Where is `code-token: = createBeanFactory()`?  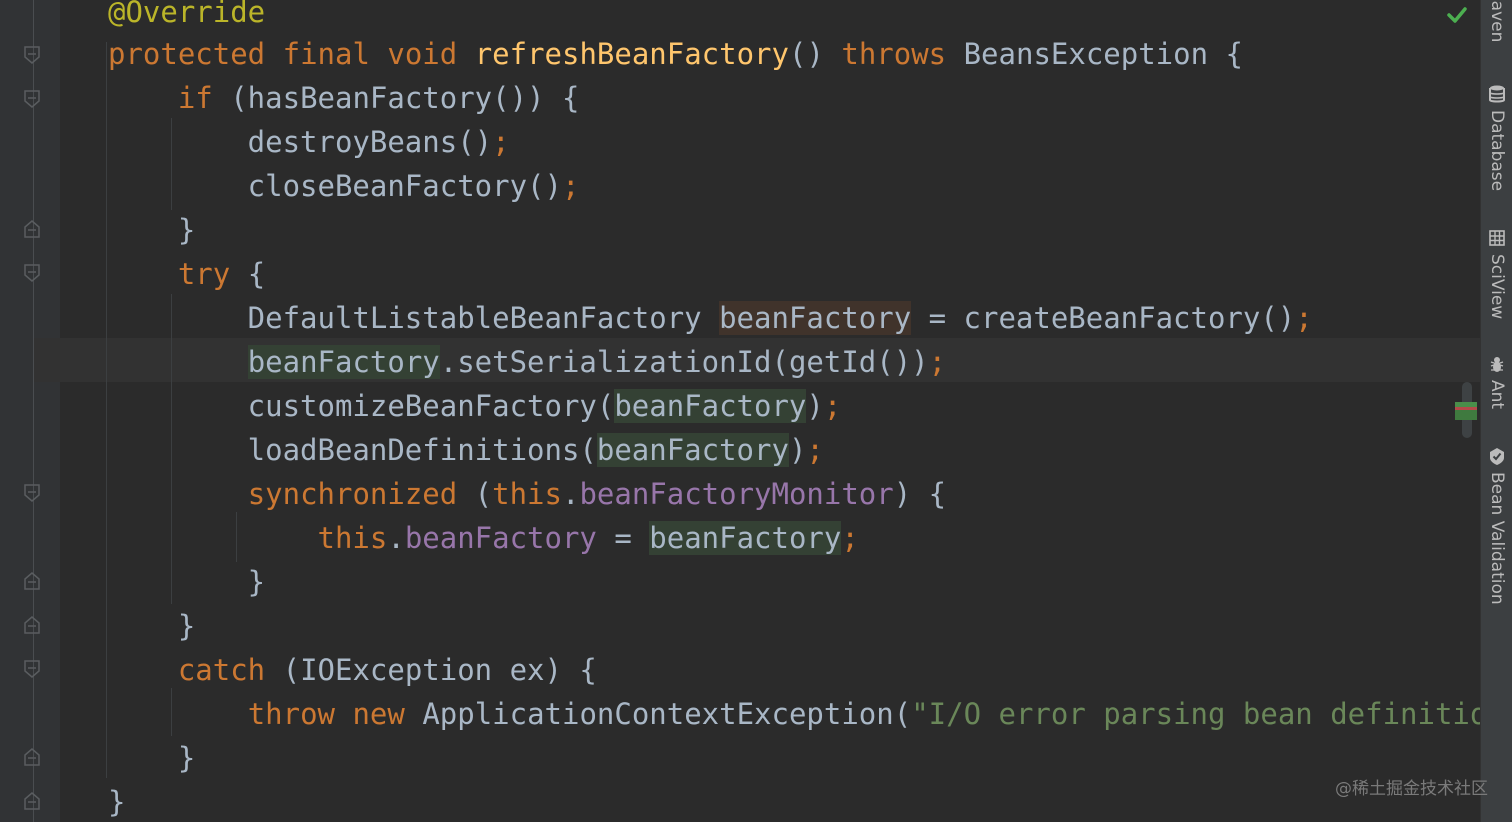 code-token: = createBeanFactory() is located at coordinates (1103, 318).